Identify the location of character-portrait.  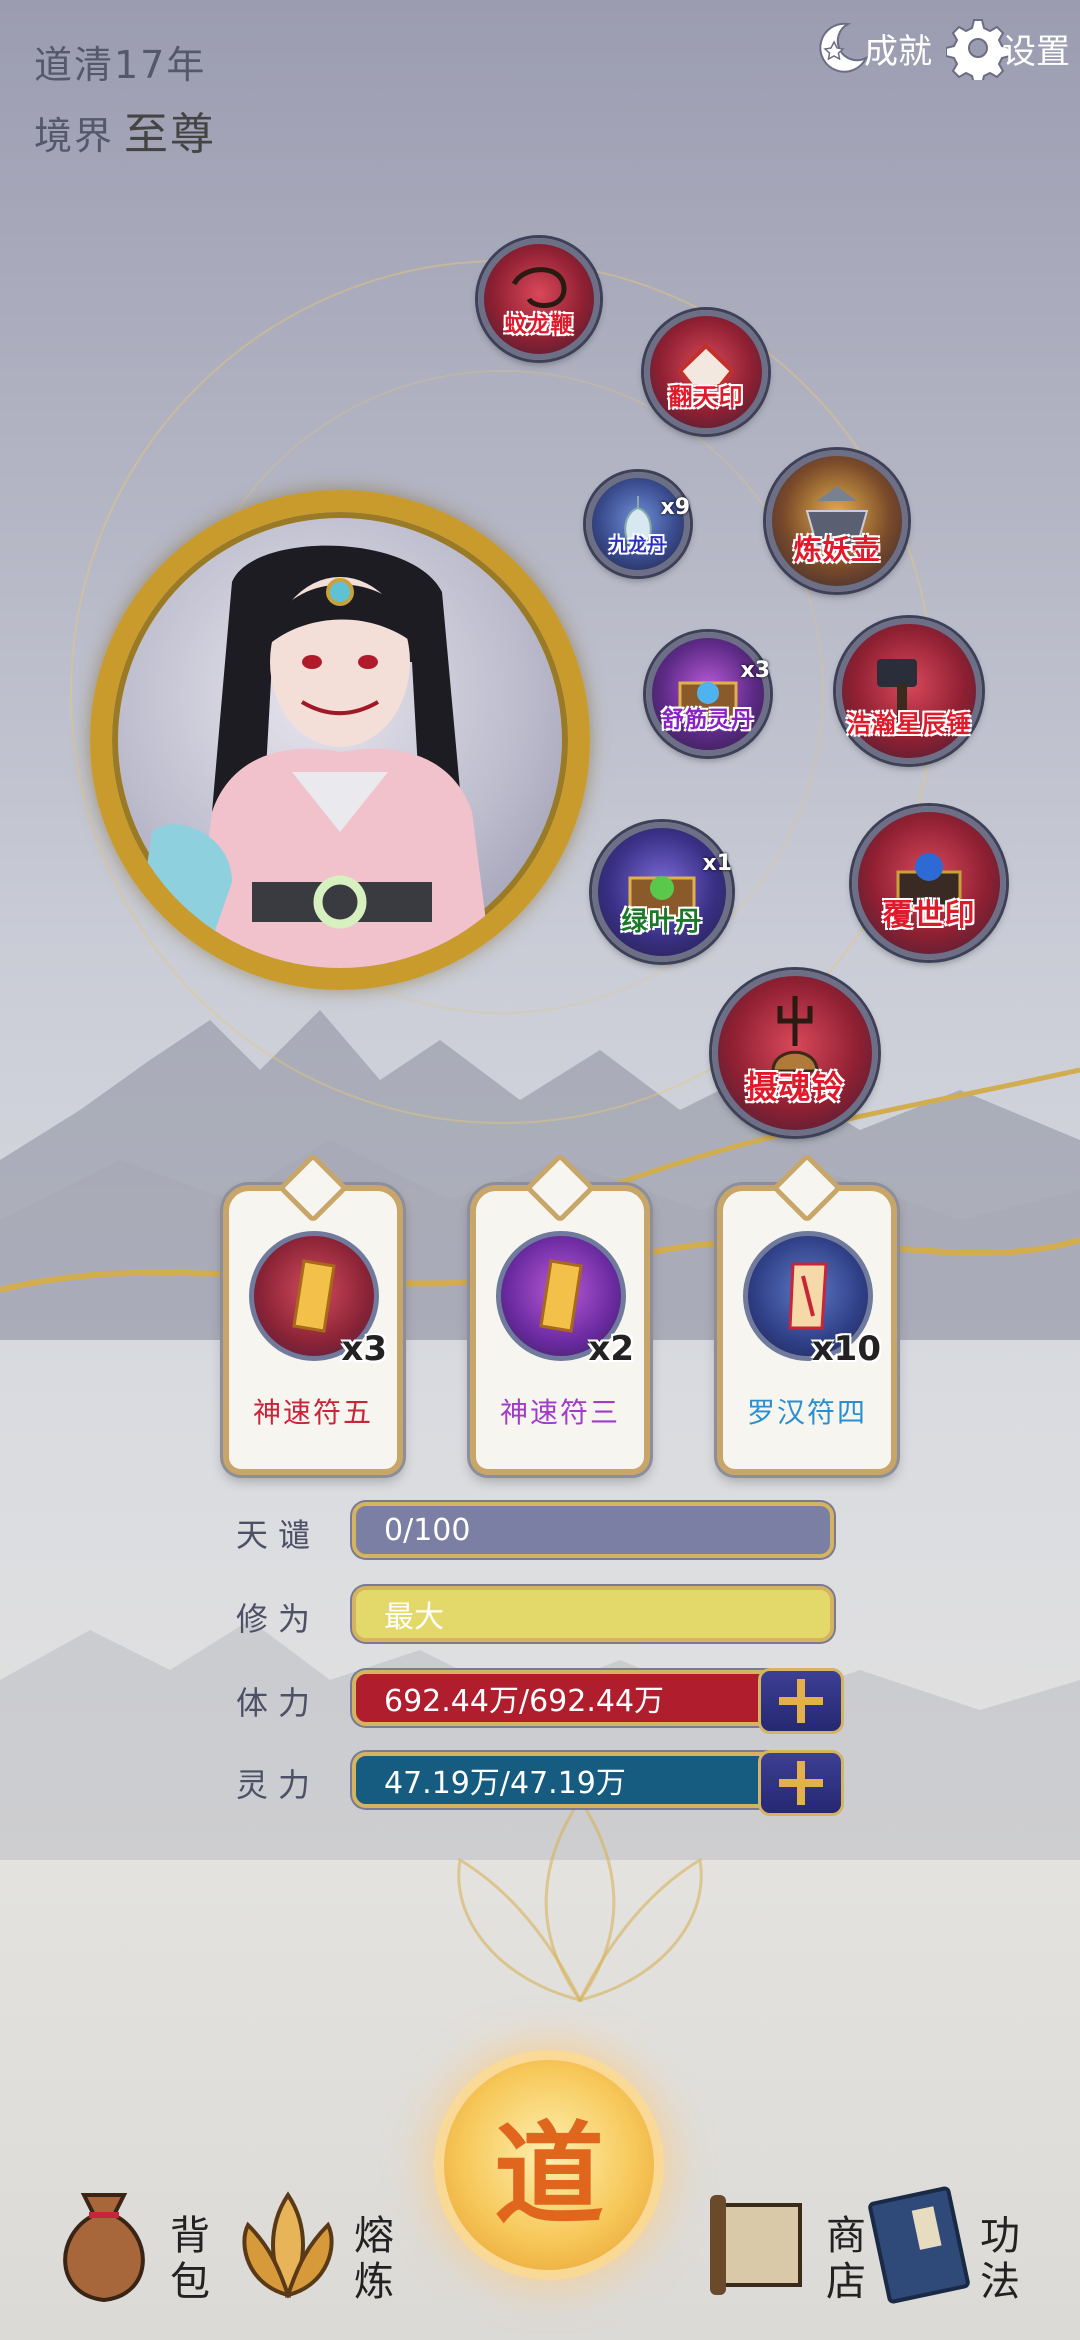
(340, 740).